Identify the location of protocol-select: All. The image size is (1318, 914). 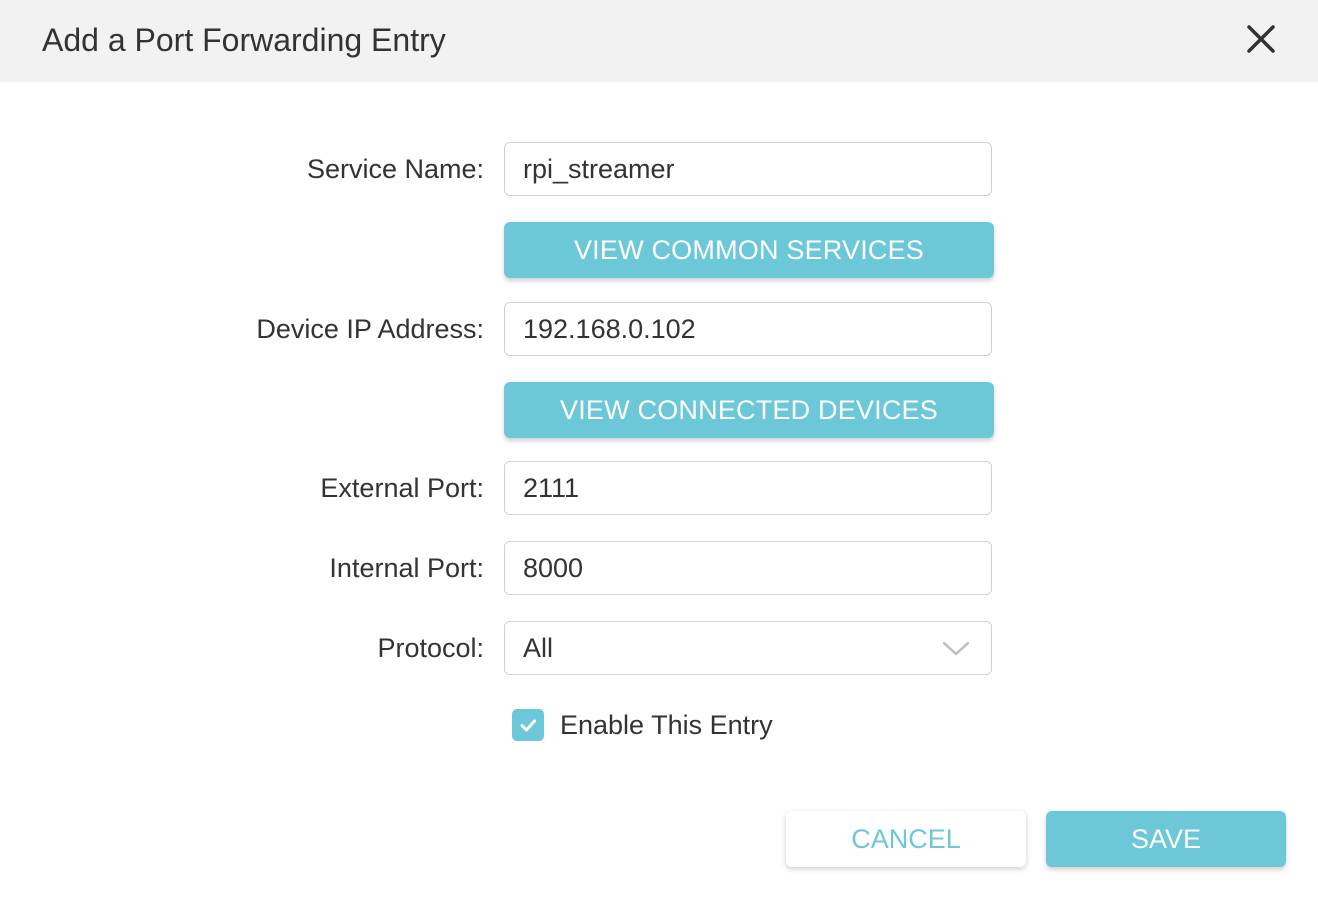
(748, 648).